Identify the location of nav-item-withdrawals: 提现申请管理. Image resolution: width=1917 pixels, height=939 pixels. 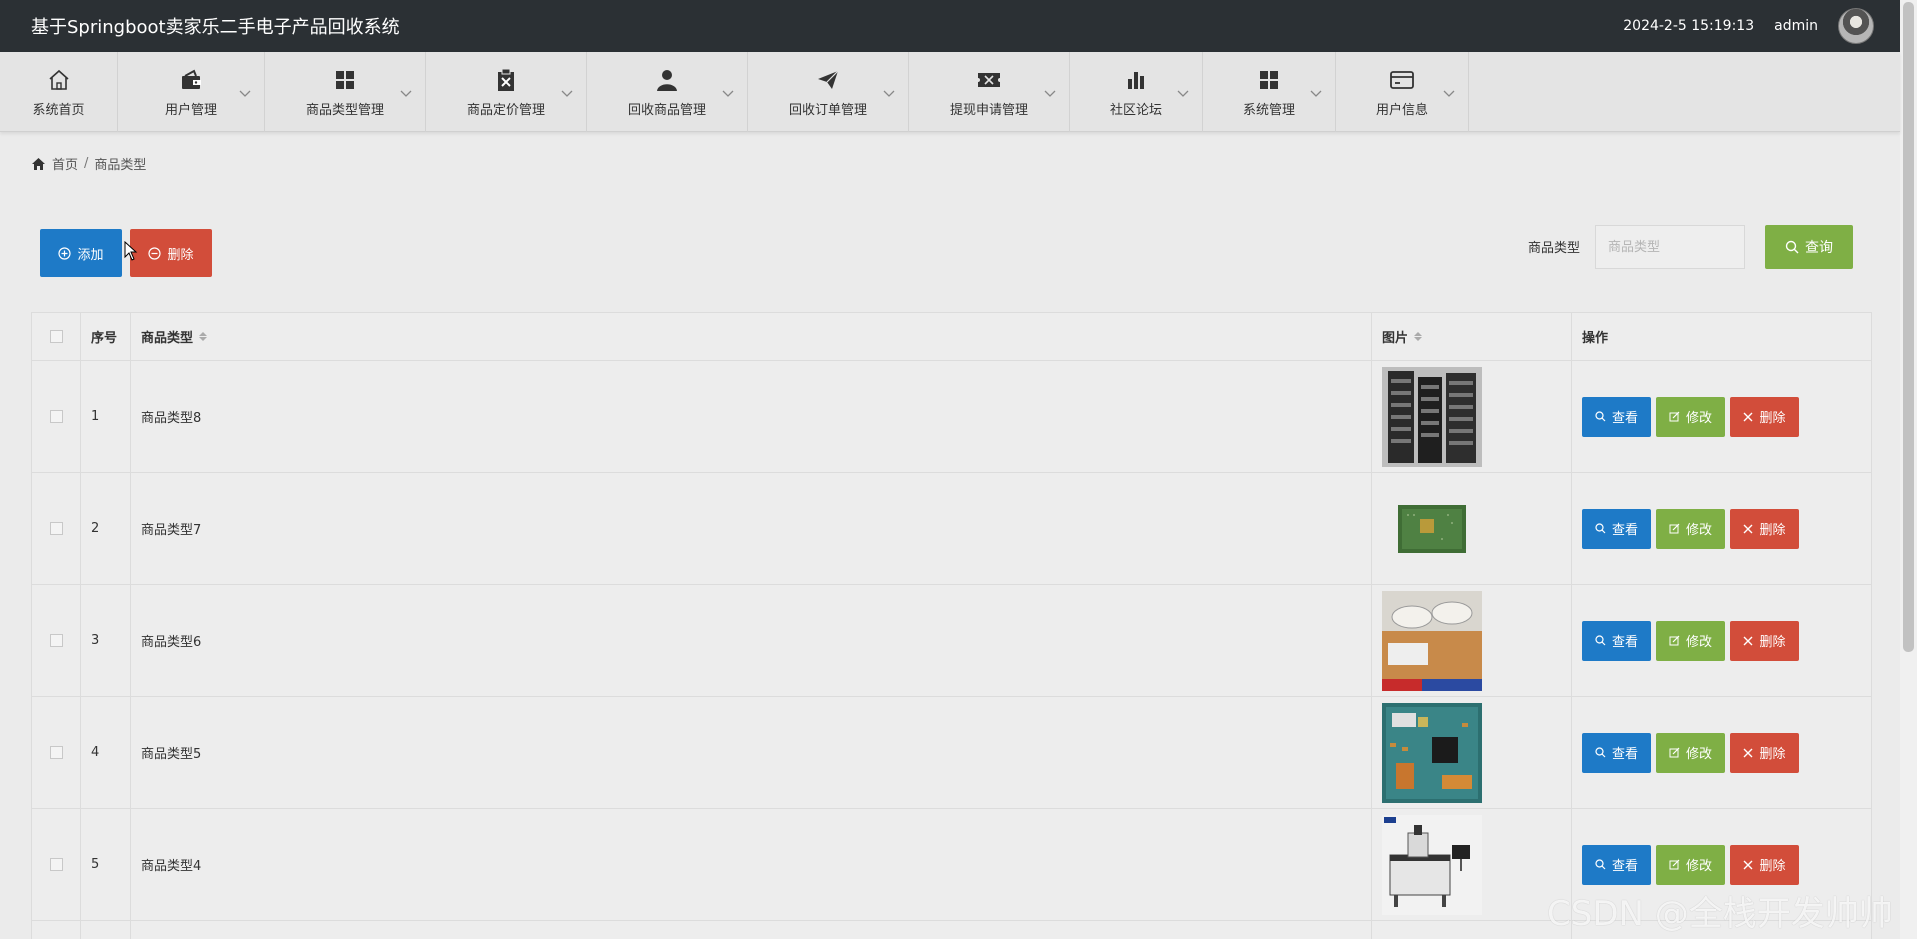
(989, 92).